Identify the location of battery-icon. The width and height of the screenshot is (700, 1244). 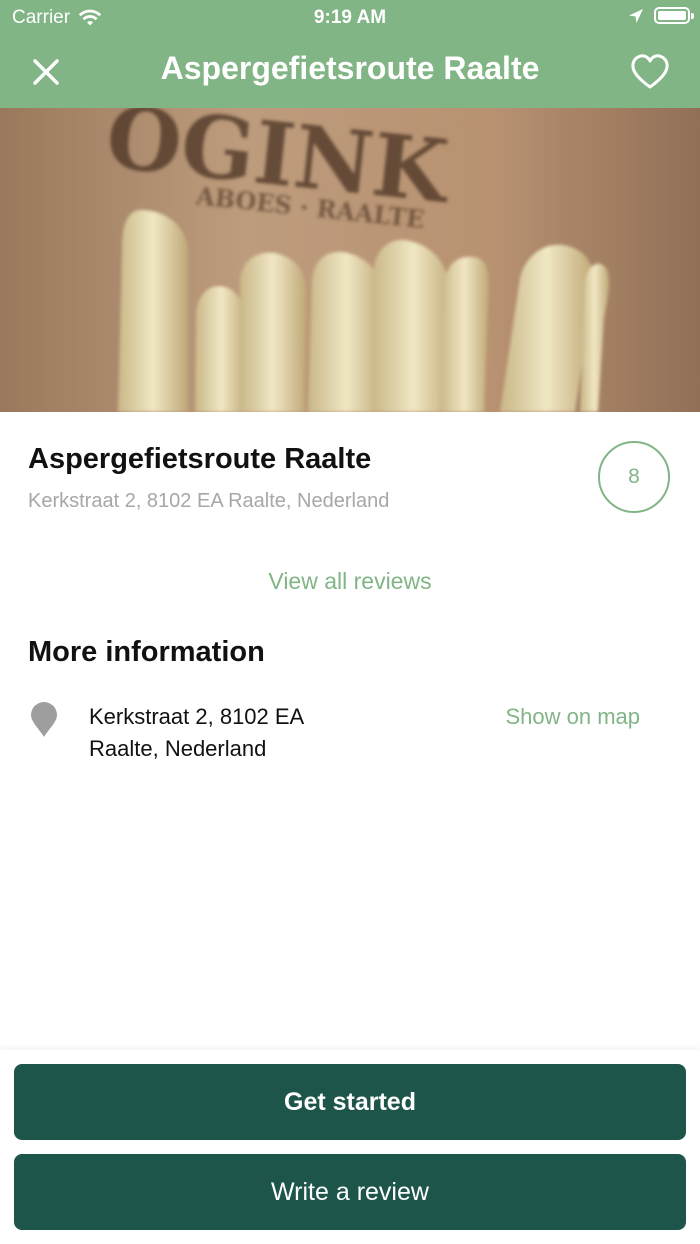
(674, 15).